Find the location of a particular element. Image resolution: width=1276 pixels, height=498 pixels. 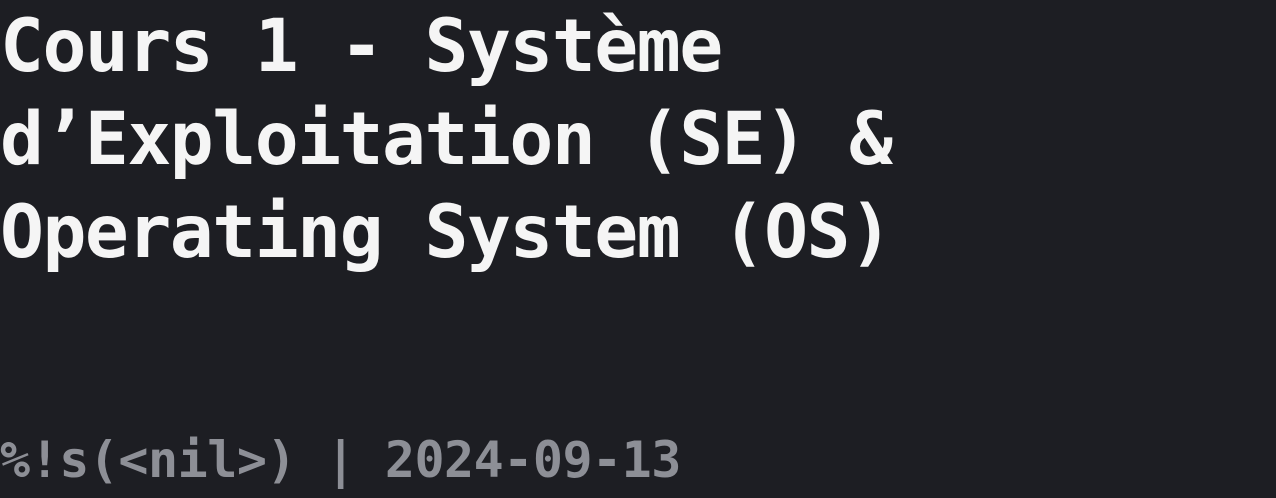

post-author: %!s(<nil>) is located at coordinates (148, 460).